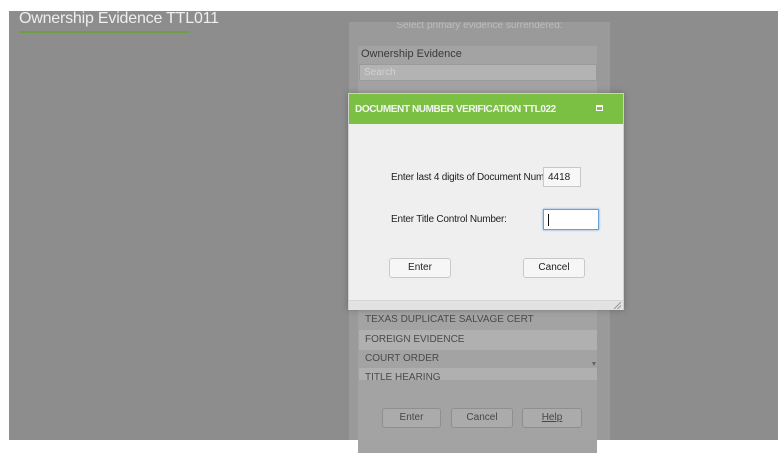 Image resolution: width=778 pixels, height=453 pixels. What do you see at coordinates (486, 305) in the screenshot?
I see `dialog-footer` at bounding box center [486, 305].